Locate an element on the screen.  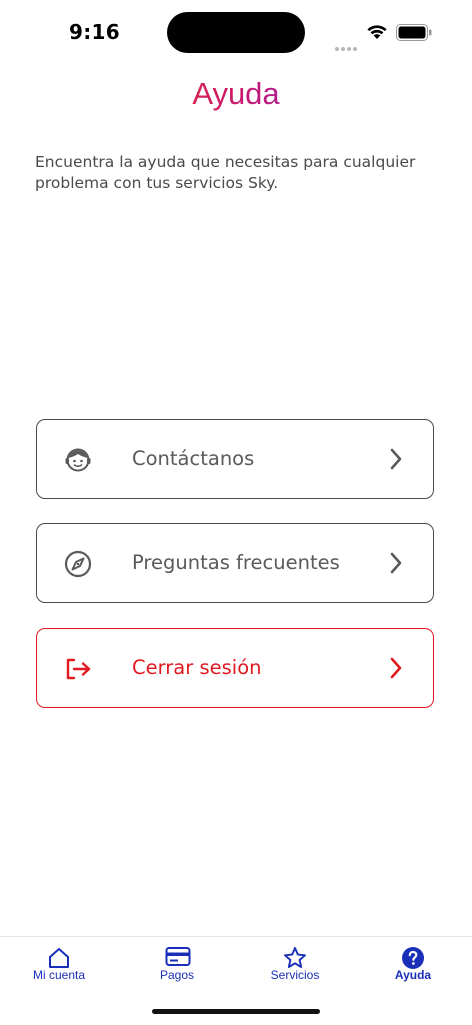
dynamic-island is located at coordinates (236, 32).